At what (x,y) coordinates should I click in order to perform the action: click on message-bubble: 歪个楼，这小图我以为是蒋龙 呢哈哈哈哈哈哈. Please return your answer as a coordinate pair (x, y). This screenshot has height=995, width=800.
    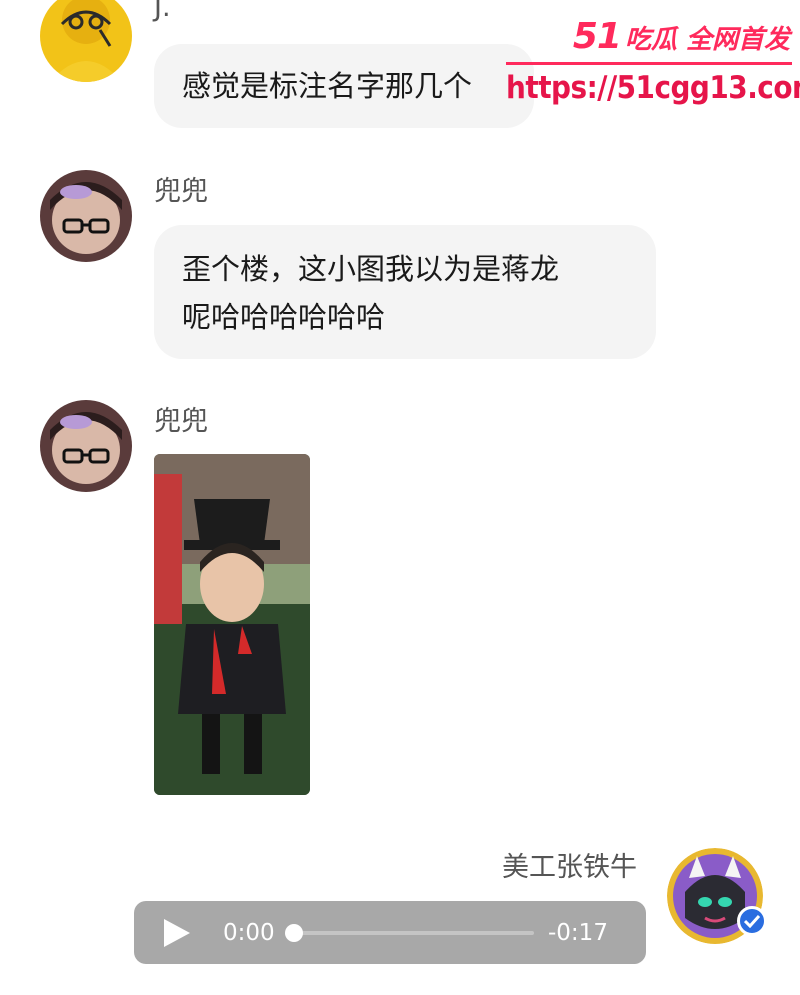
    Looking at the image, I should click on (405, 292).